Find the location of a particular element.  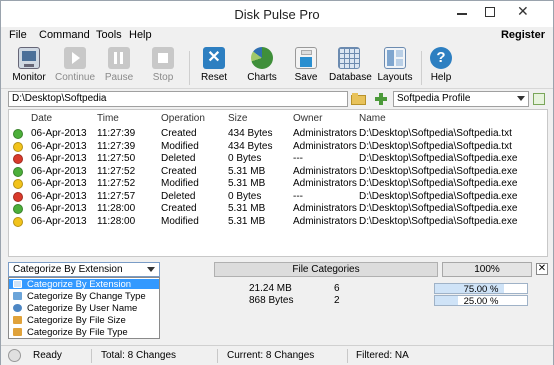

monitor-button: Monitor is located at coordinates (29, 68).